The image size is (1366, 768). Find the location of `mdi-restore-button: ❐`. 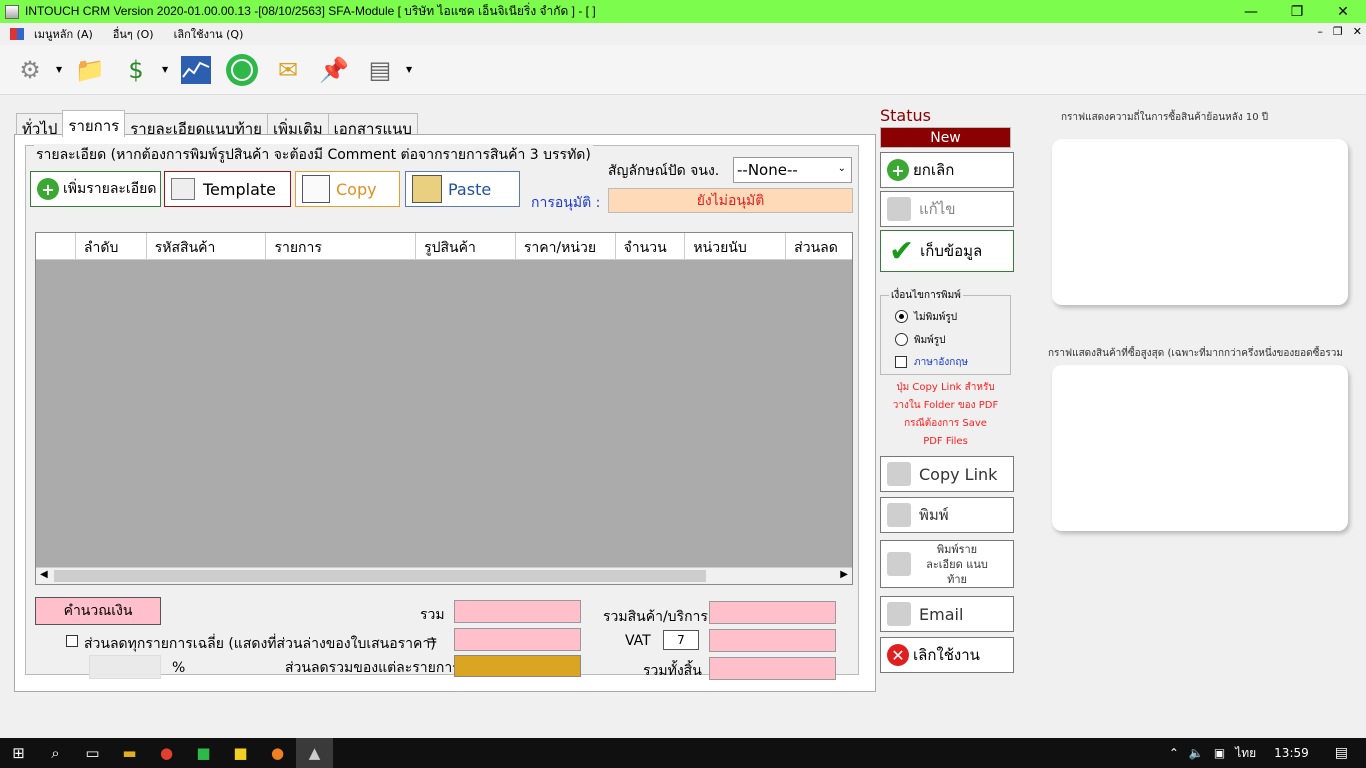

mdi-restore-button: ❐ is located at coordinates (1338, 31).